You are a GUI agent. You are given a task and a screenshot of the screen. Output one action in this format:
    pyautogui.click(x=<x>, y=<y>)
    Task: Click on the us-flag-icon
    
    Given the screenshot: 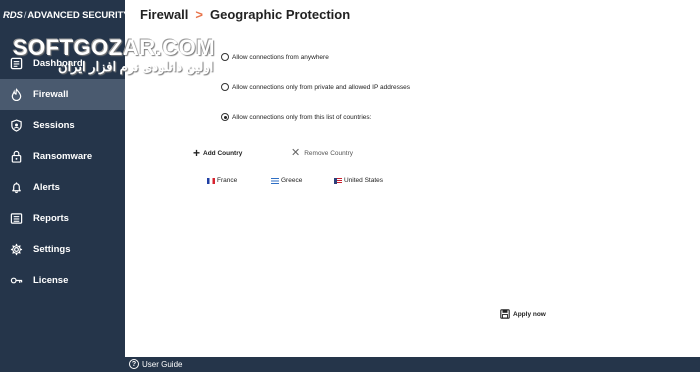 What is the action you would take?
    pyautogui.click(x=338, y=180)
    